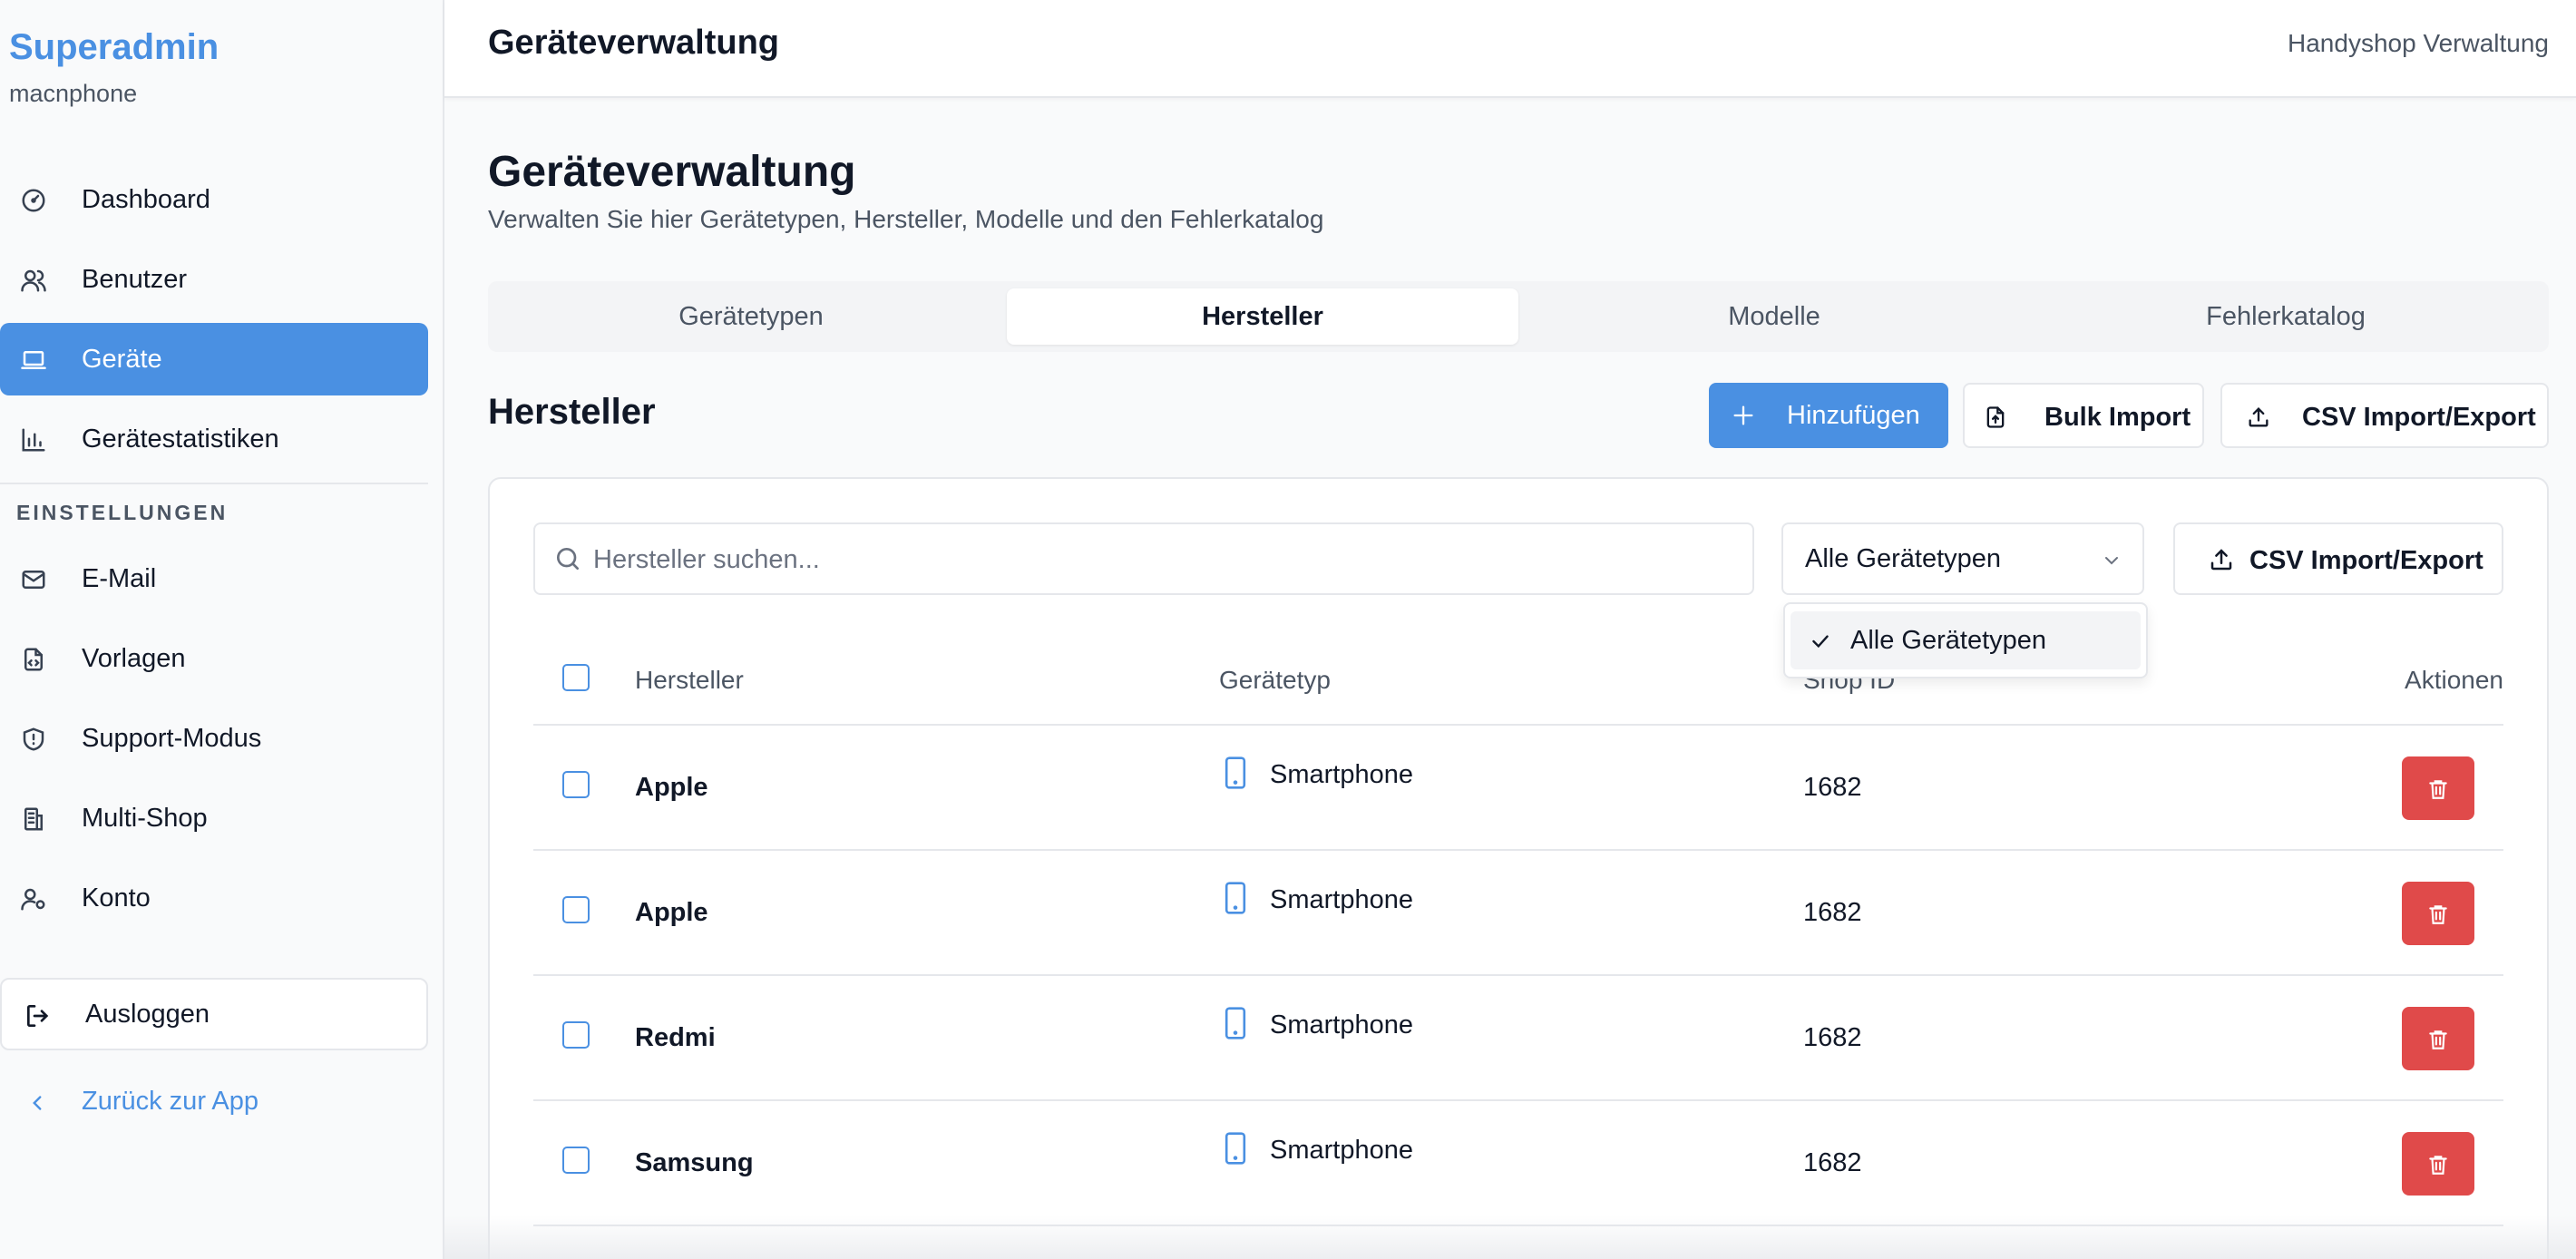 The image size is (2576, 1259). I want to click on plus-icon, so click(1743, 416).